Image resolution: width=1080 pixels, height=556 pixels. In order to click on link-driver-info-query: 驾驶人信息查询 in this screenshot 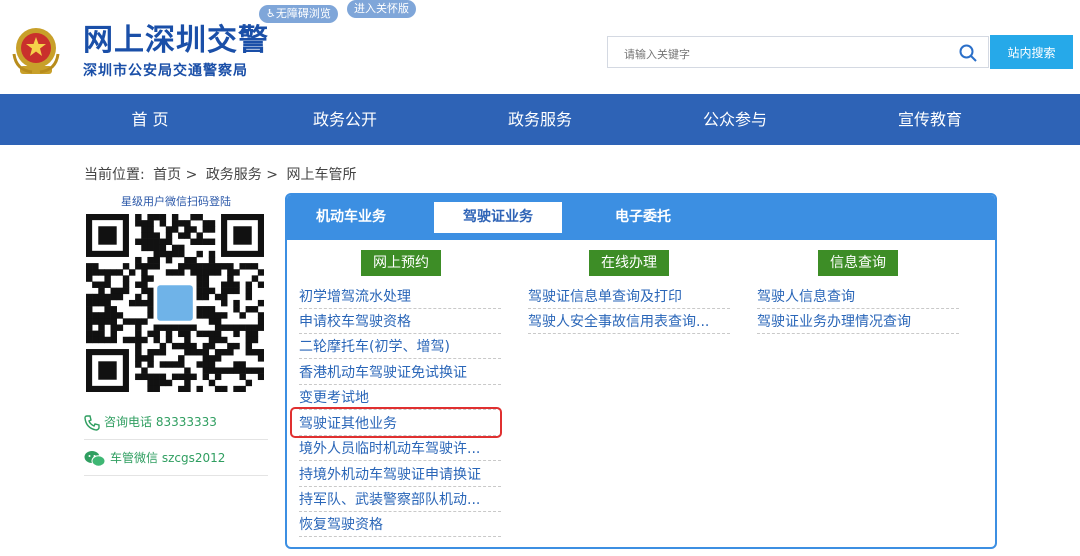, I will do `click(858, 297)`.